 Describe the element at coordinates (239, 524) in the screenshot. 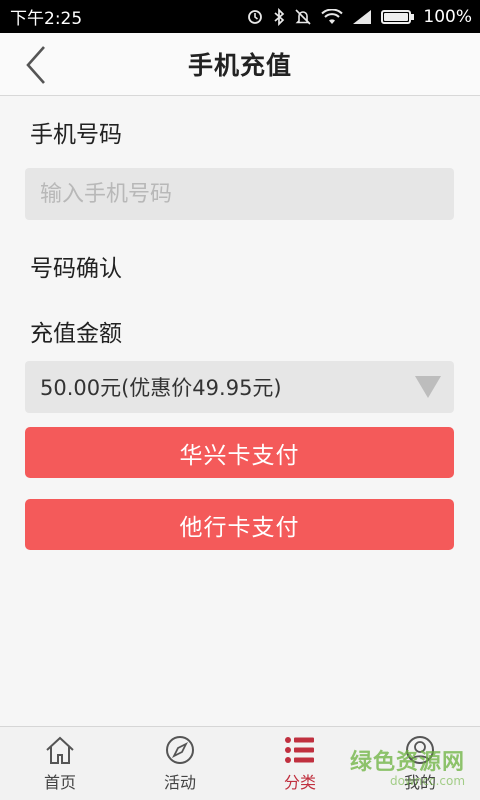

I see `other-bank-card-pay-button: 他行卡支付` at that location.